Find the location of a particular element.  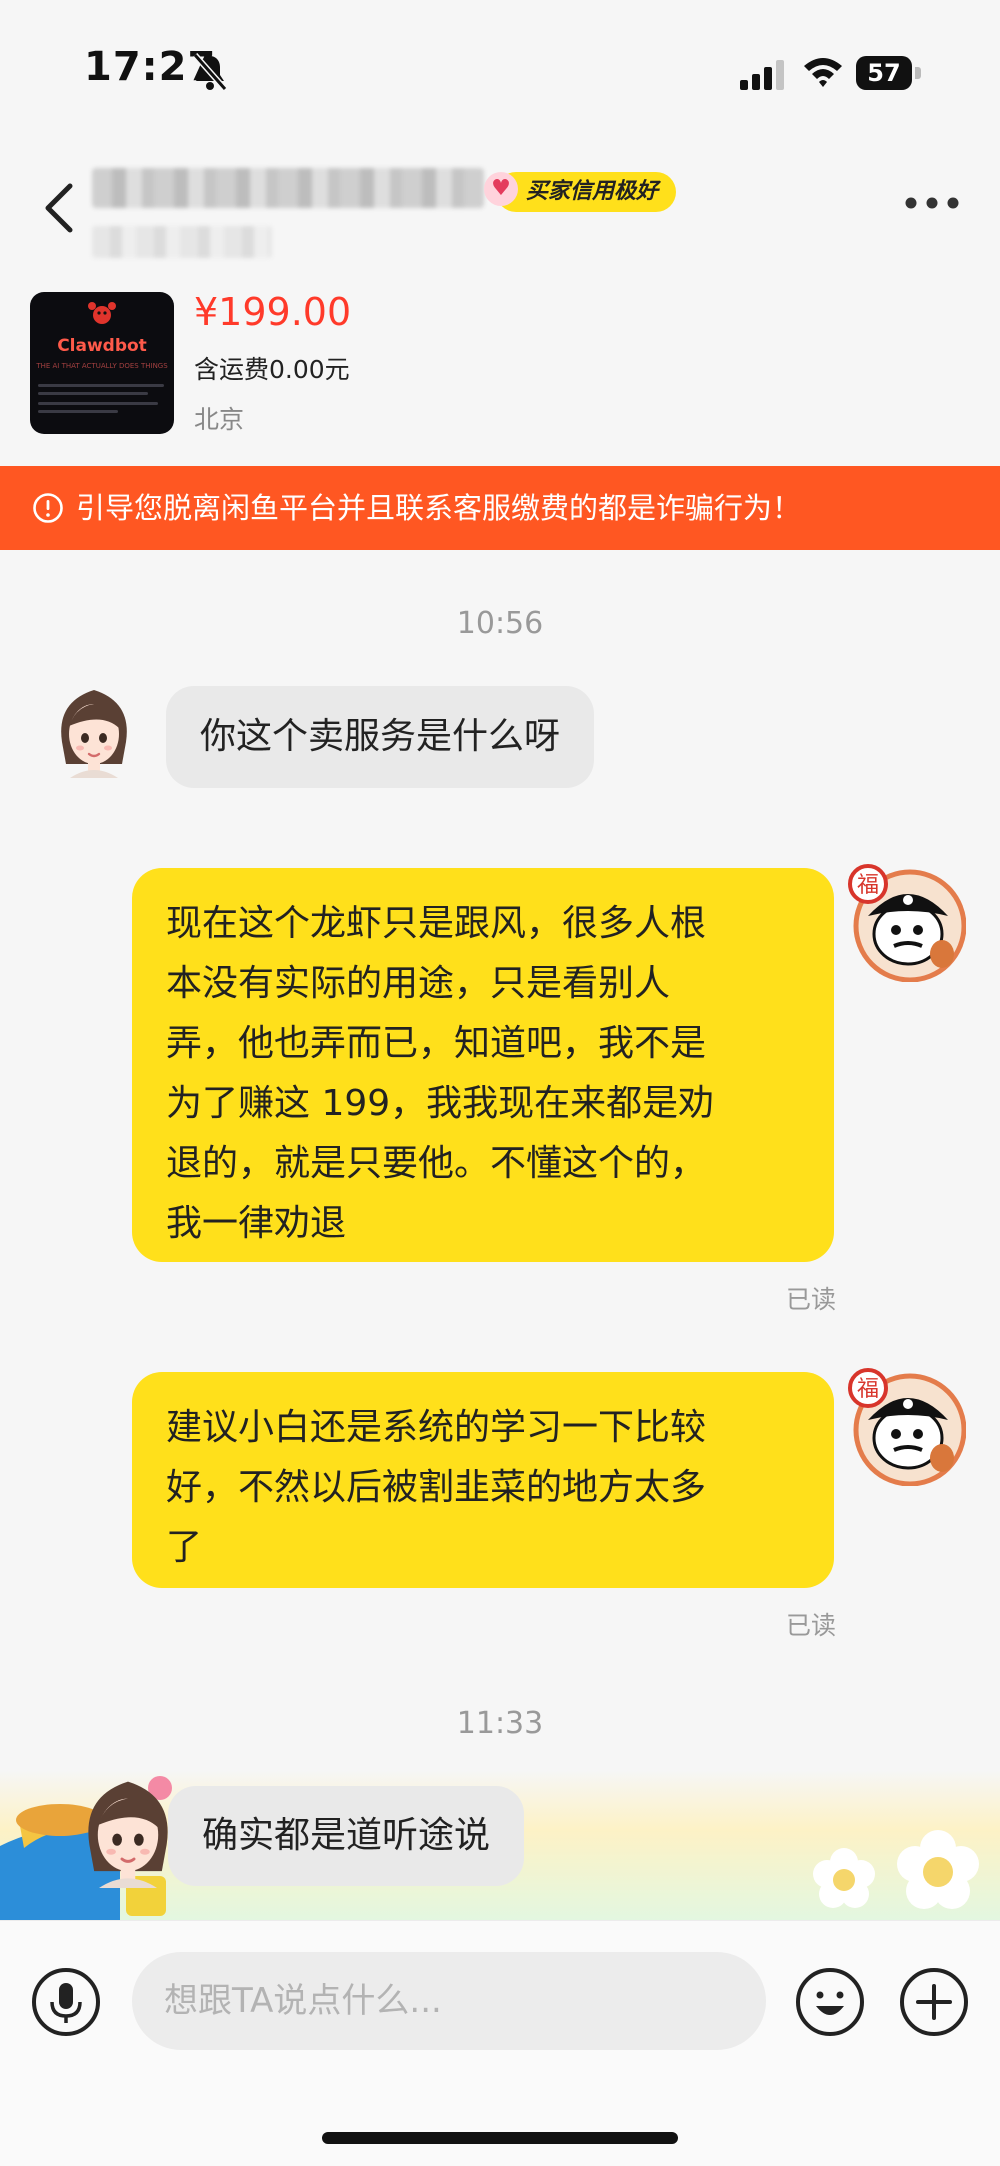

microphone-icon is located at coordinates (66, 2002).